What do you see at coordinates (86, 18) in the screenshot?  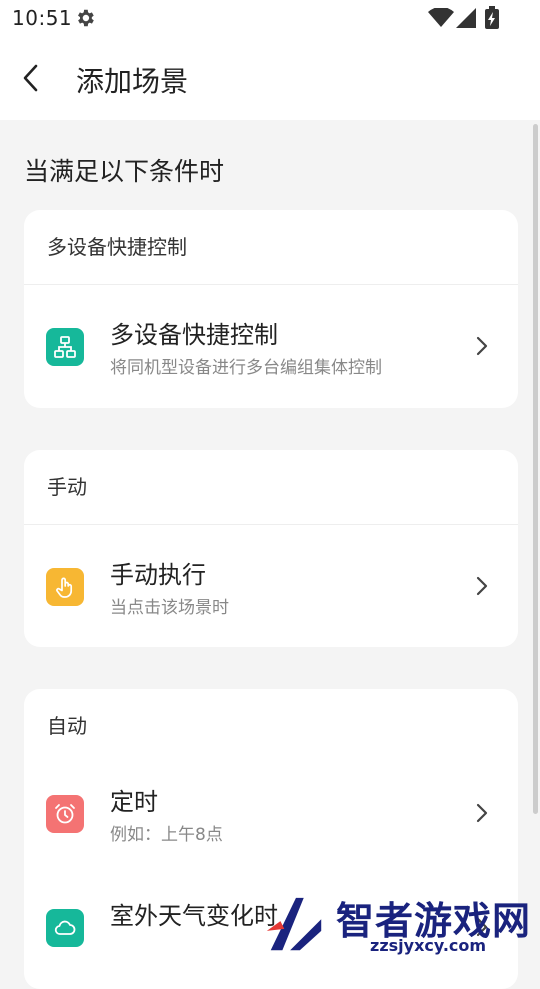 I see `gear-icon` at bounding box center [86, 18].